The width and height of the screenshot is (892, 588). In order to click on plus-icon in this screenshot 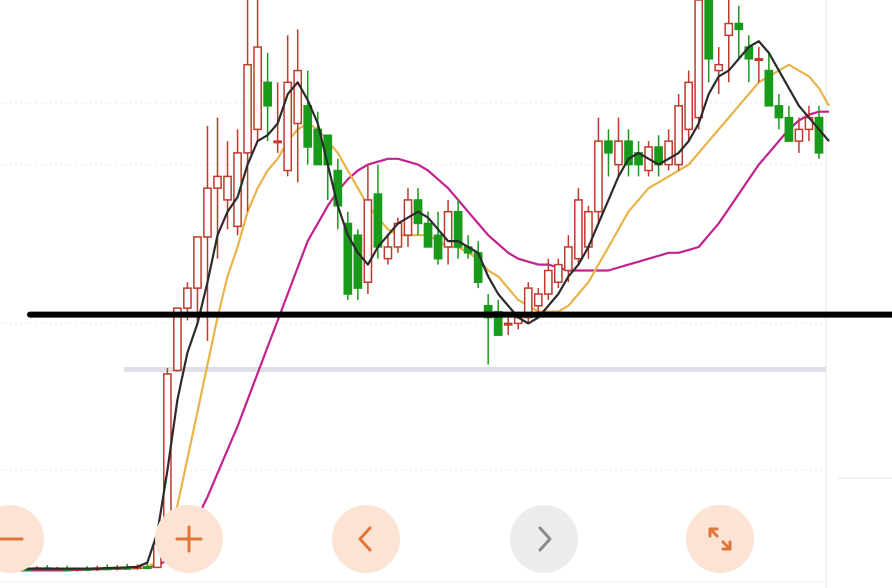, I will do `click(189, 539)`.